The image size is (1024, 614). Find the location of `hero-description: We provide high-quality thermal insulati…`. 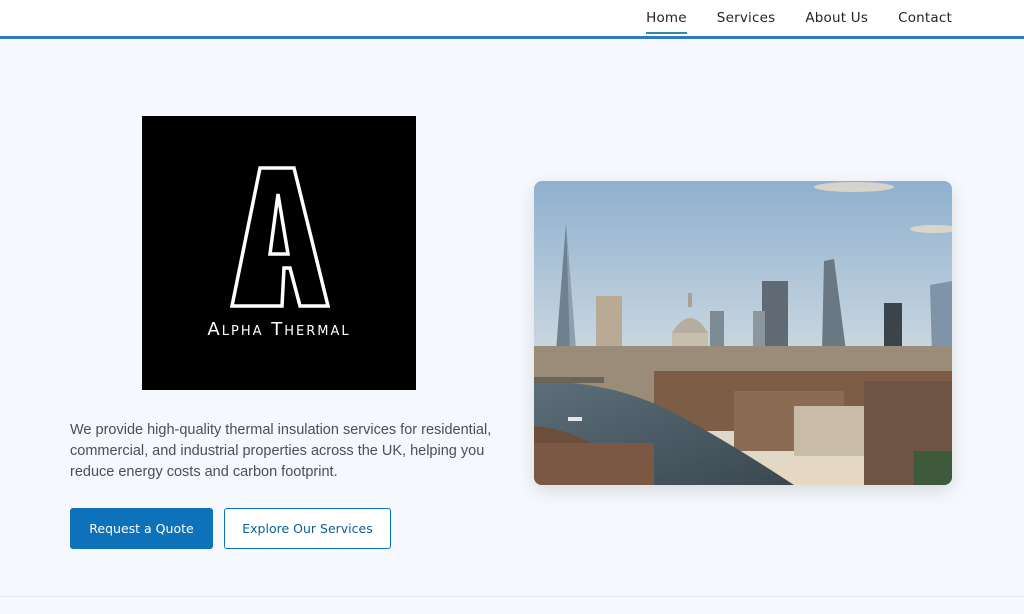

hero-description: We provide high-quality thermal insulati… is located at coordinates (281, 451).